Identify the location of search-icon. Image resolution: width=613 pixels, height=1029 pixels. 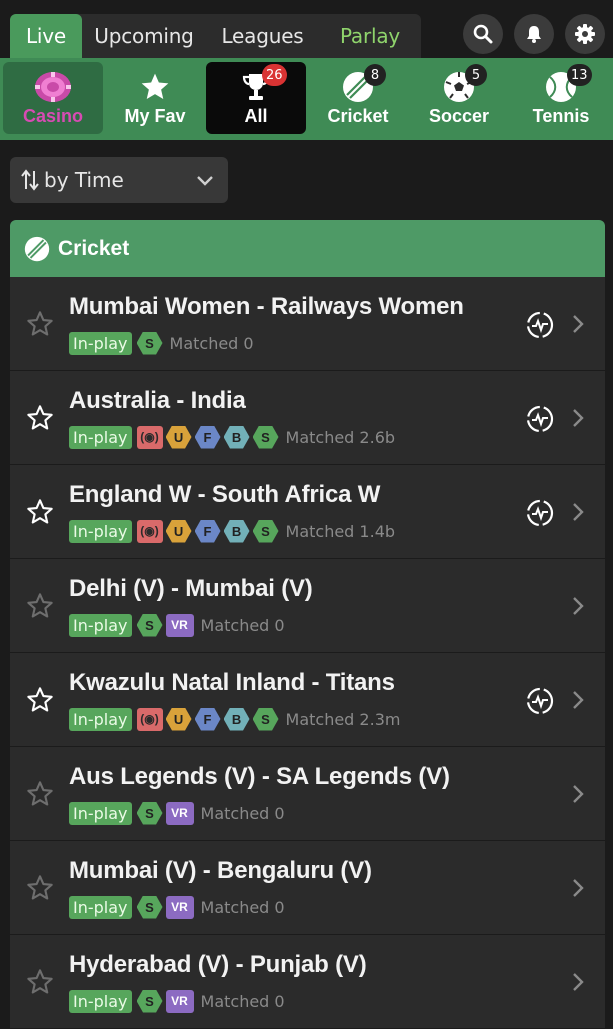
(483, 34).